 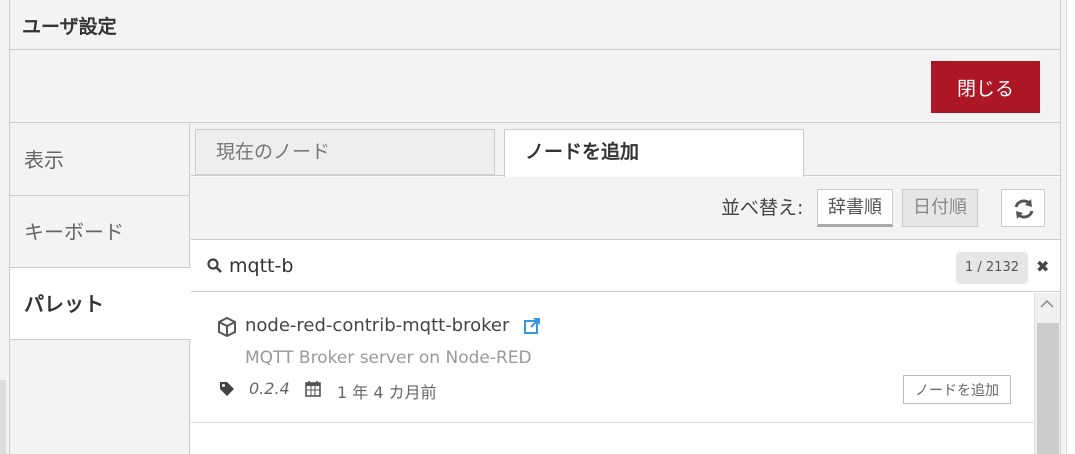 I want to click on external-link-icon, so click(x=532, y=326).